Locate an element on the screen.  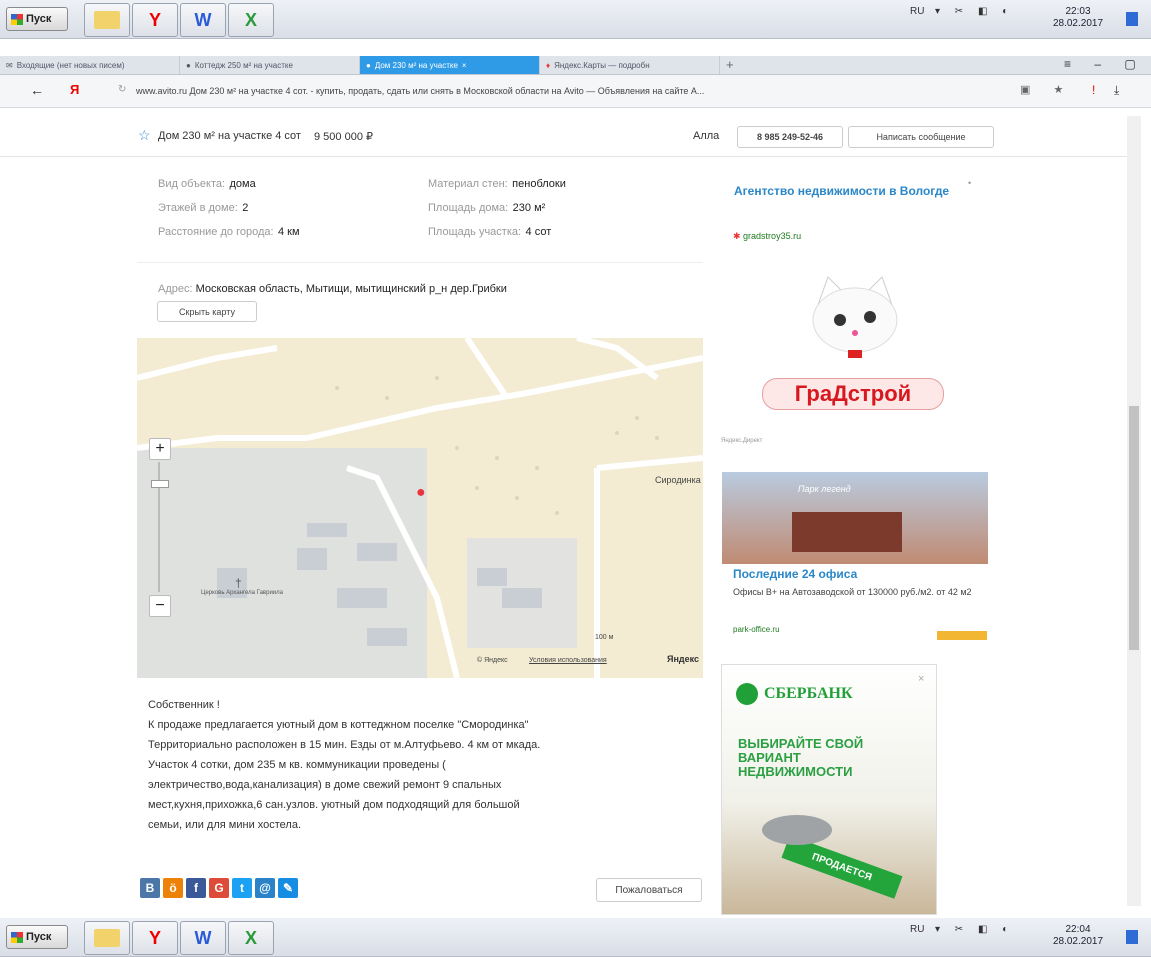
bookmark-icon: ! is located at coordinates (1093, 90).